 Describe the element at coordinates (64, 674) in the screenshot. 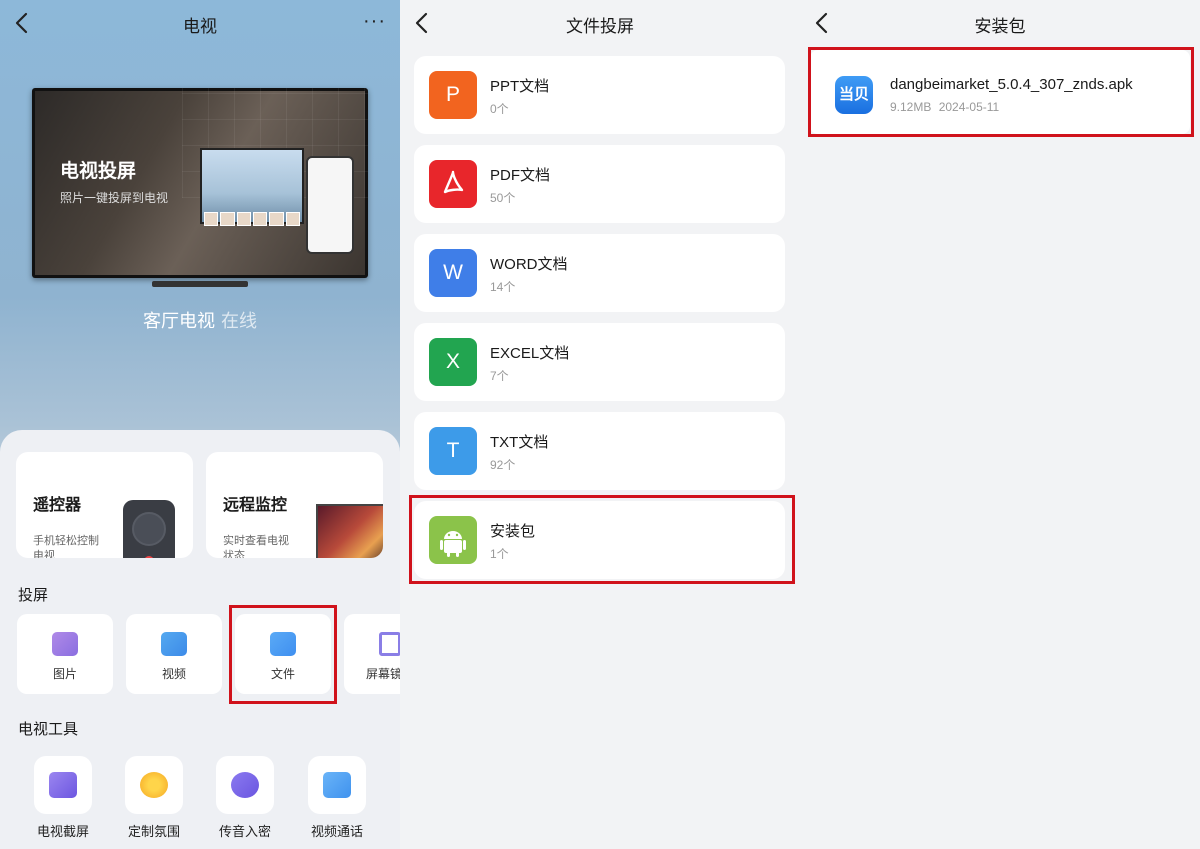

I see `tile-label: 图片` at that location.